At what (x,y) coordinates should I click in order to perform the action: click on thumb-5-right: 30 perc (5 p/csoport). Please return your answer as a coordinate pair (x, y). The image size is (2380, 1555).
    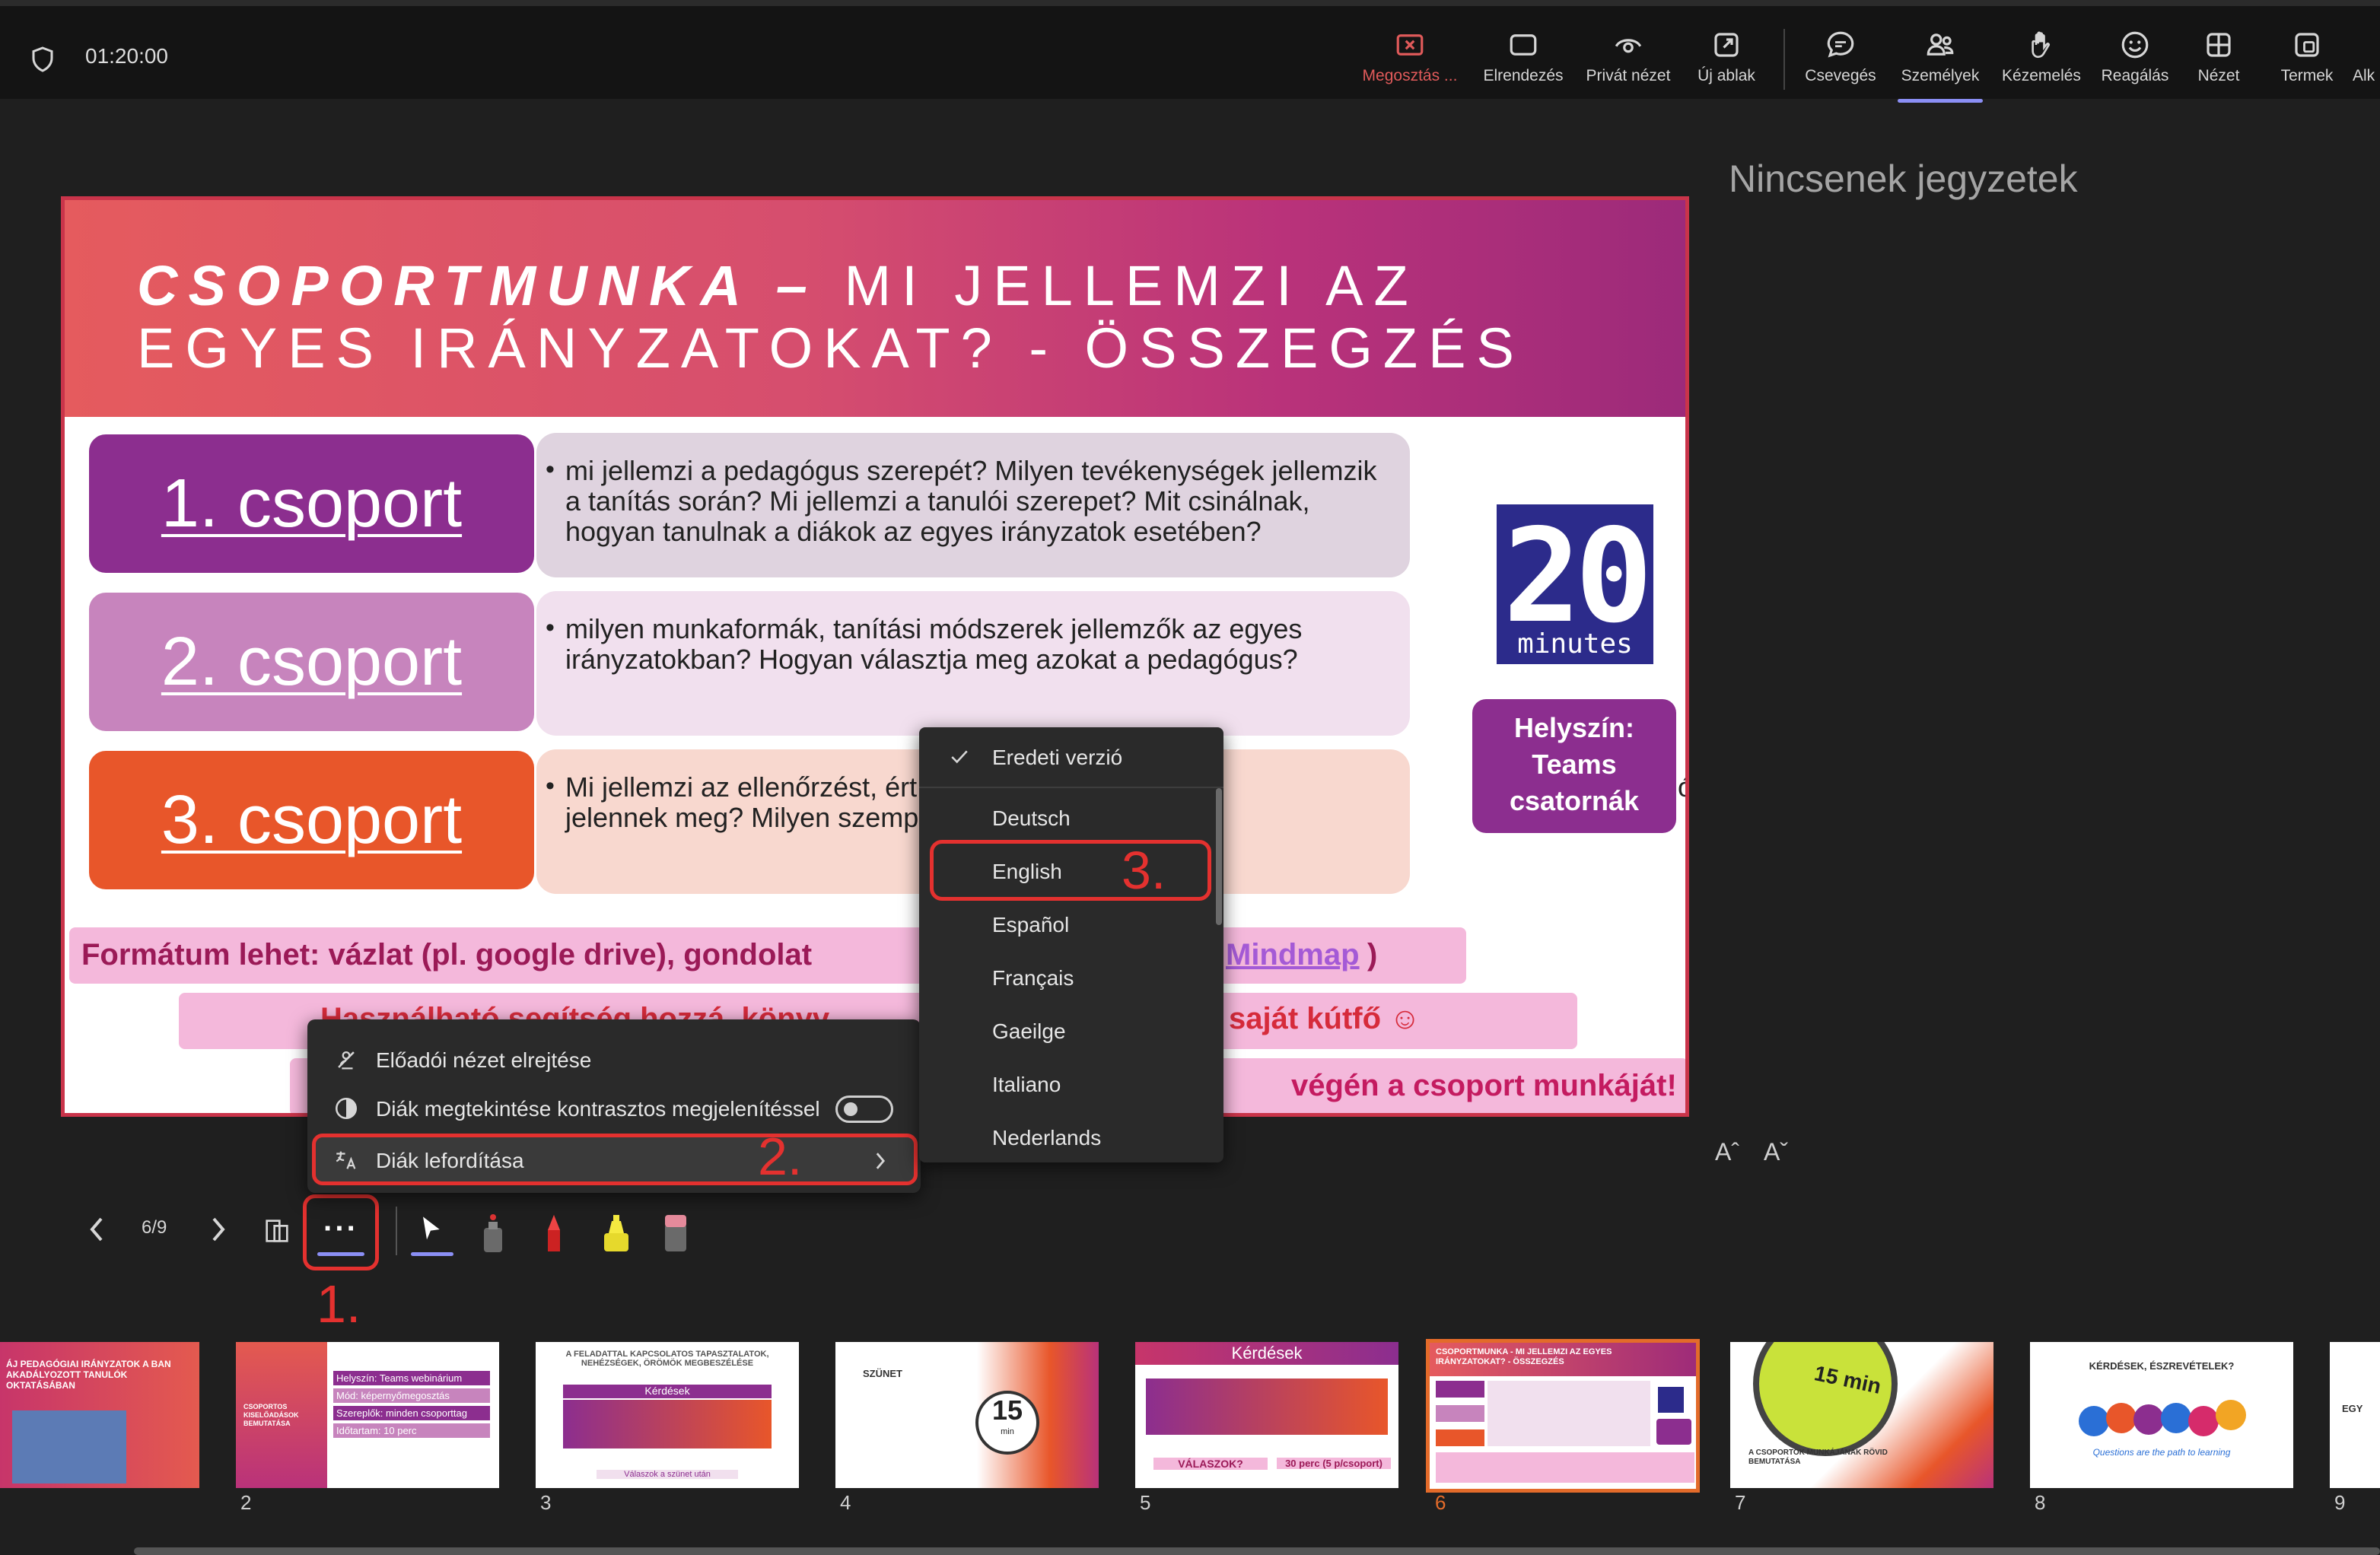
    Looking at the image, I should click on (1334, 1463).